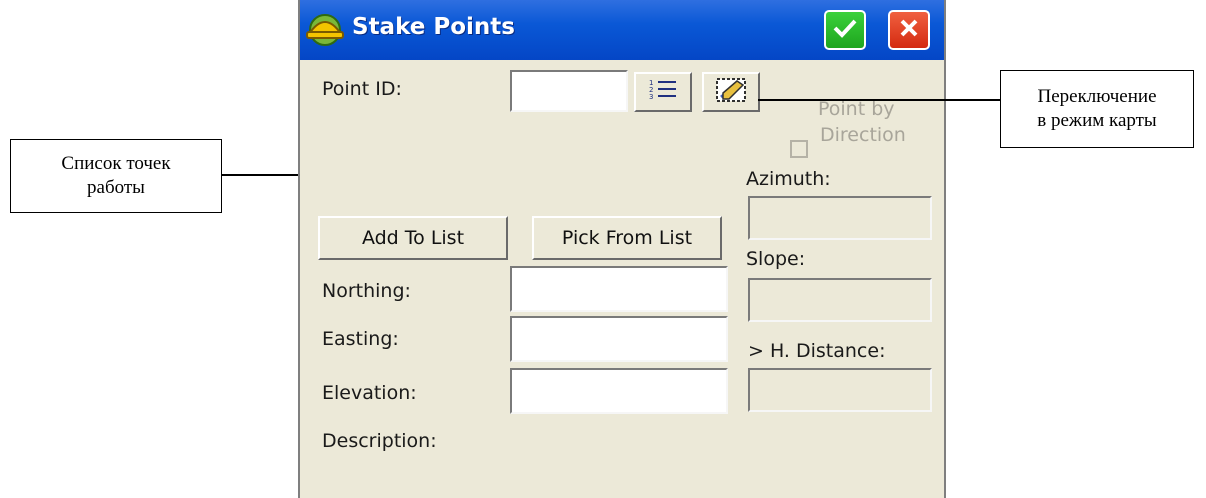  I want to click on callout-map-mode: Переключение в режим карты, so click(1097, 109).